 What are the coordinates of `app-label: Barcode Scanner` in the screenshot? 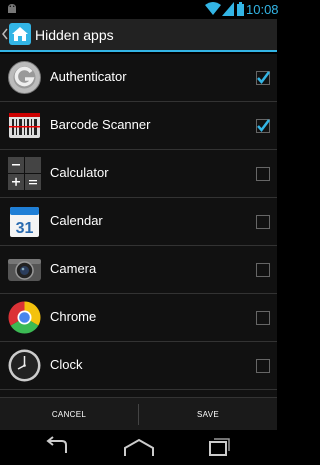 It's located at (100, 124).